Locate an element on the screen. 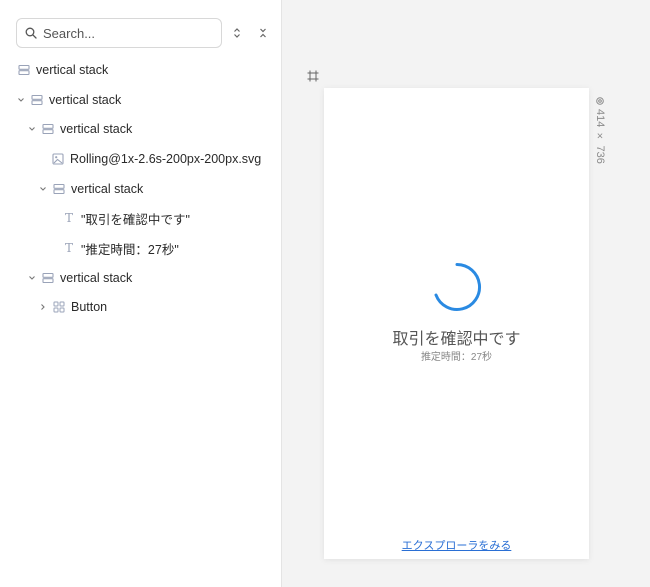 Image resolution: width=650 pixels, height=587 pixels. tree-item-stack-2: vertical stack is located at coordinates (79, 129).